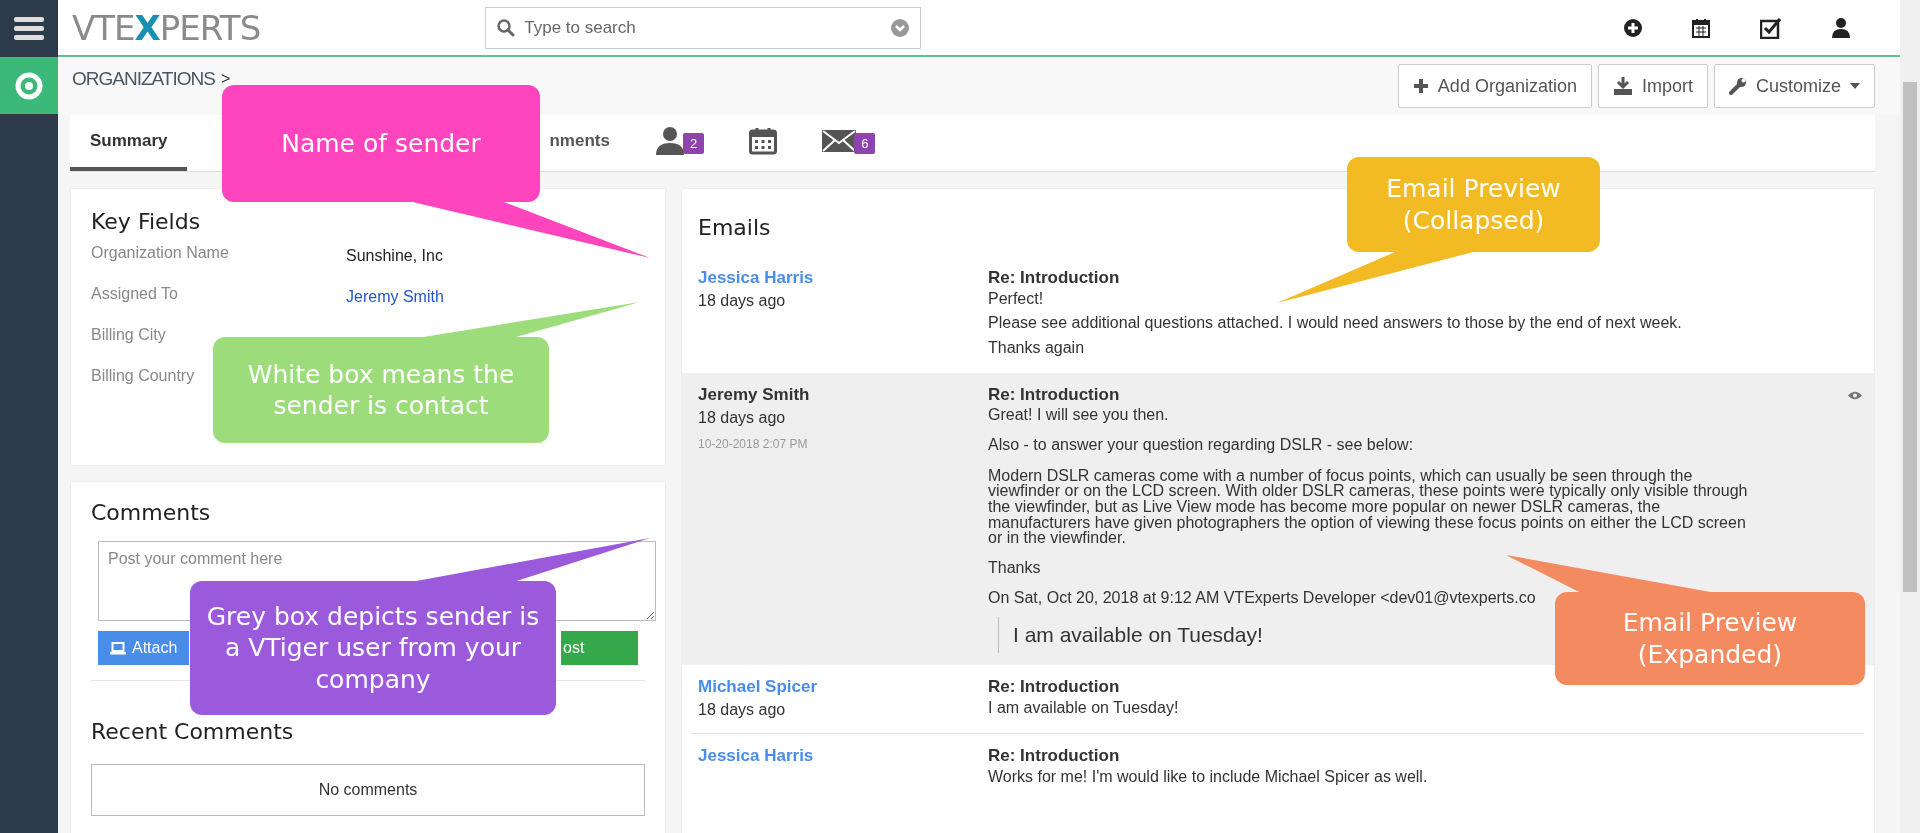 This screenshot has width=1920, height=833. I want to click on email-text: Also - to answer your question regarding DSLR - see below:, so click(1201, 445).